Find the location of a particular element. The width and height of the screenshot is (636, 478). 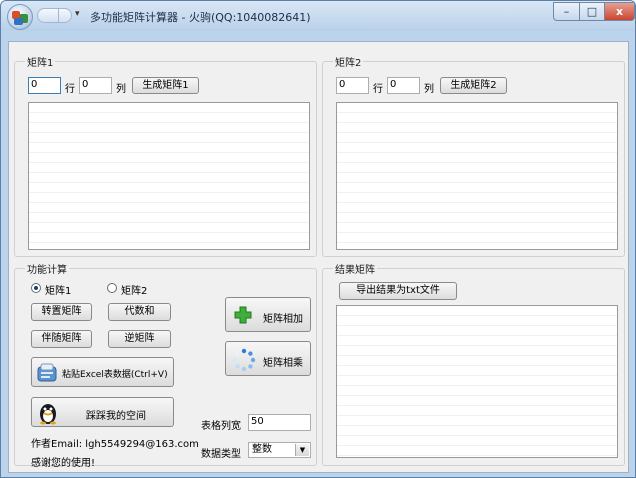

maximize-button: □ is located at coordinates (592, 11).